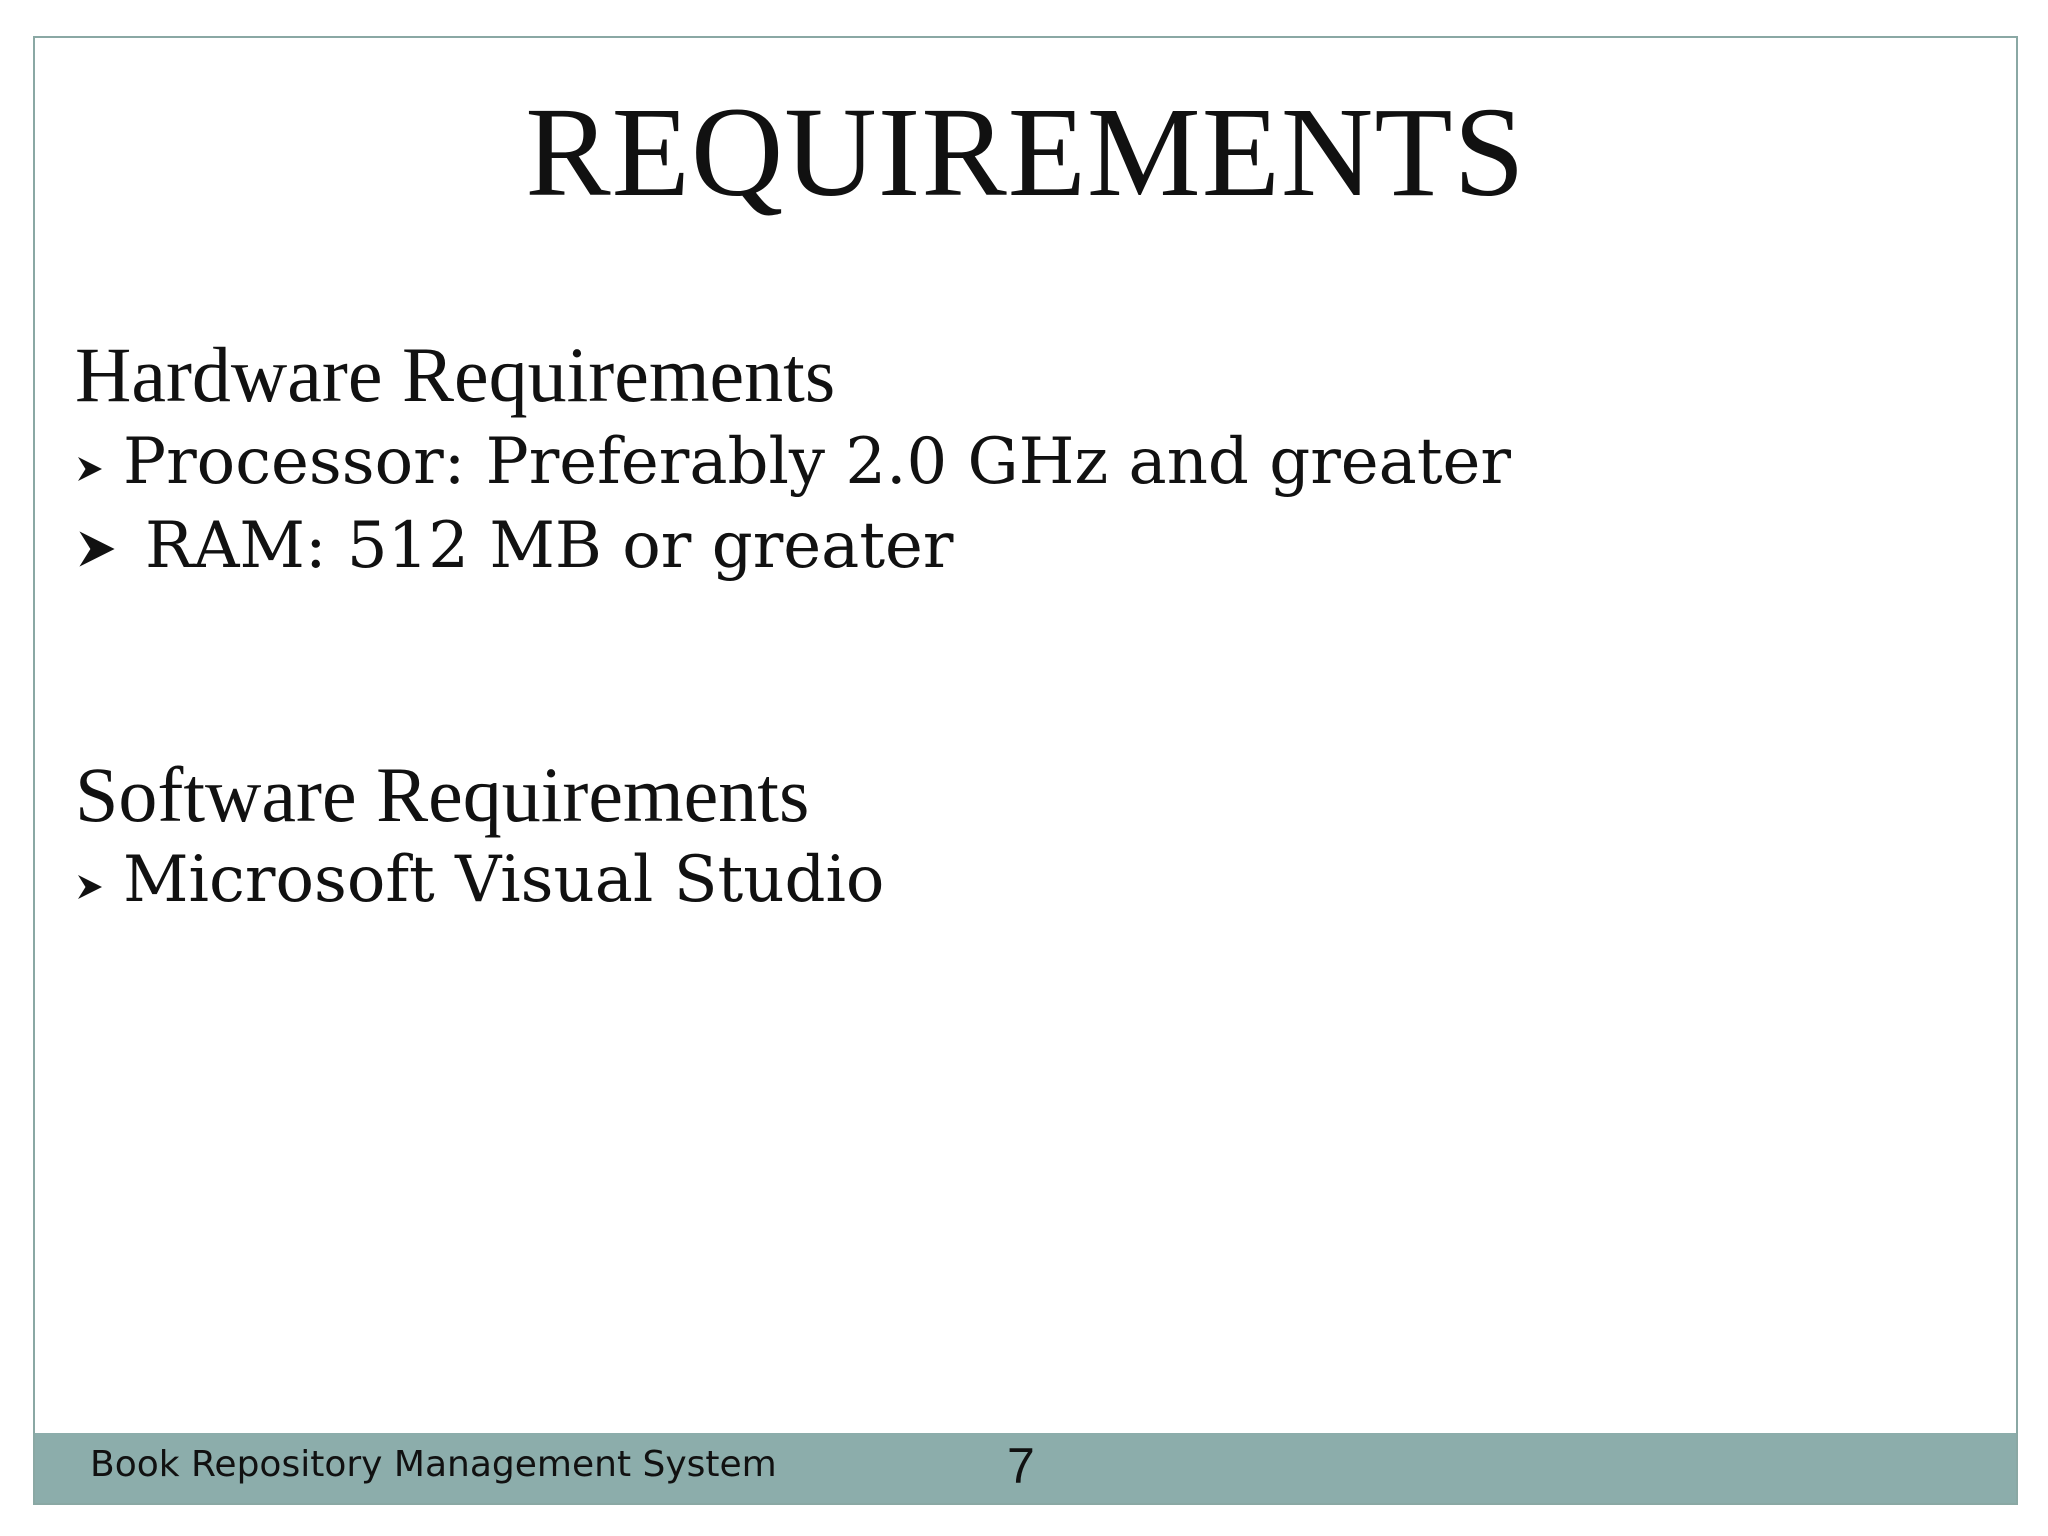  I want to click on footer-band: Book Repository Management System 7, so click(1025, 1468).